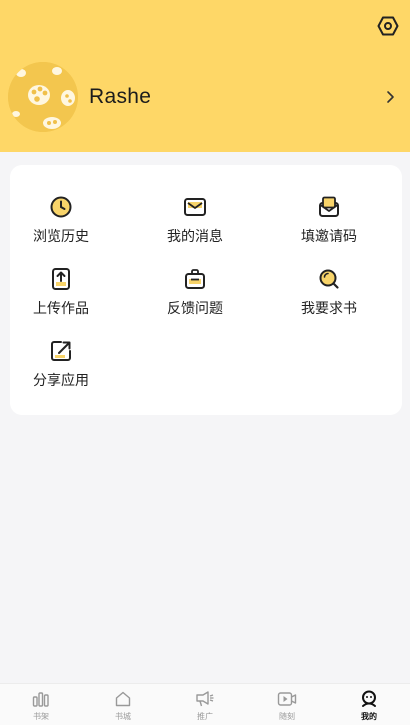 The height and width of the screenshot is (725, 410). What do you see at coordinates (388, 26) in the screenshot?
I see `settings-icon` at bounding box center [388, 26].